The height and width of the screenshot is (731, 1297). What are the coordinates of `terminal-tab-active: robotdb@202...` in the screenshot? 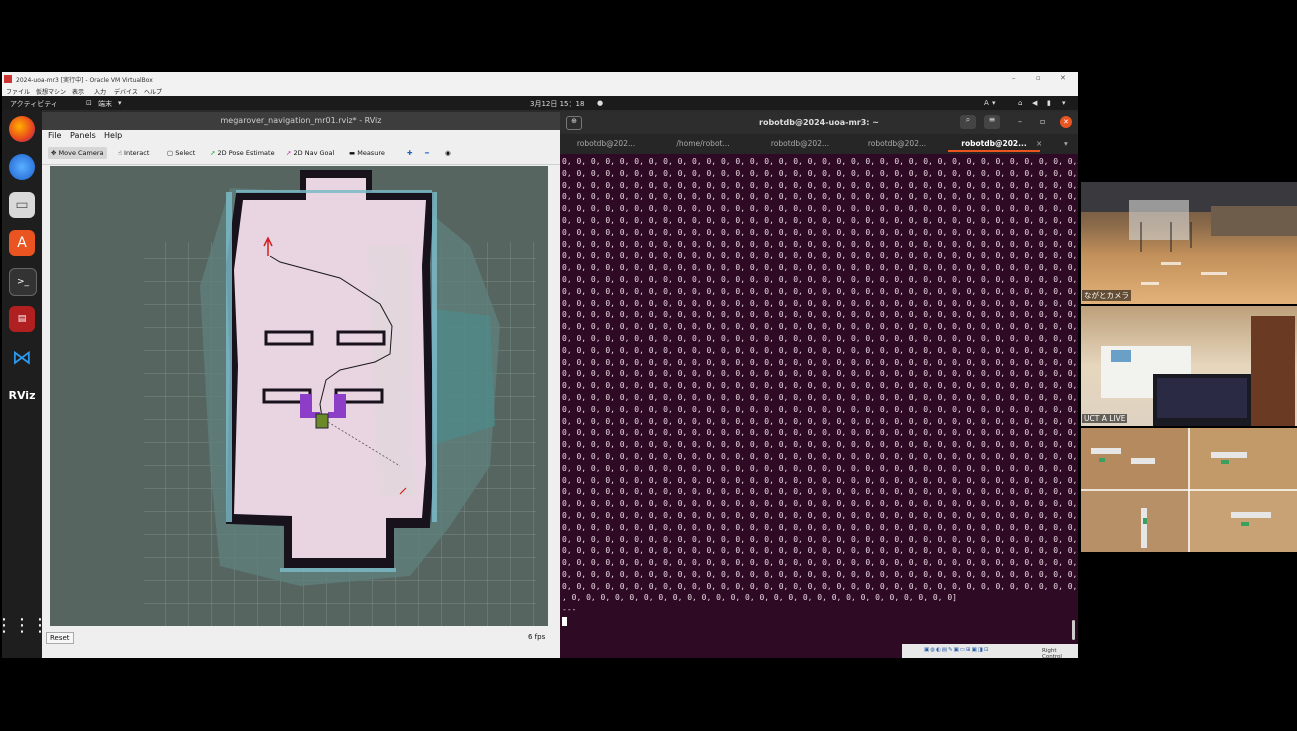 It's located at (994, 145).